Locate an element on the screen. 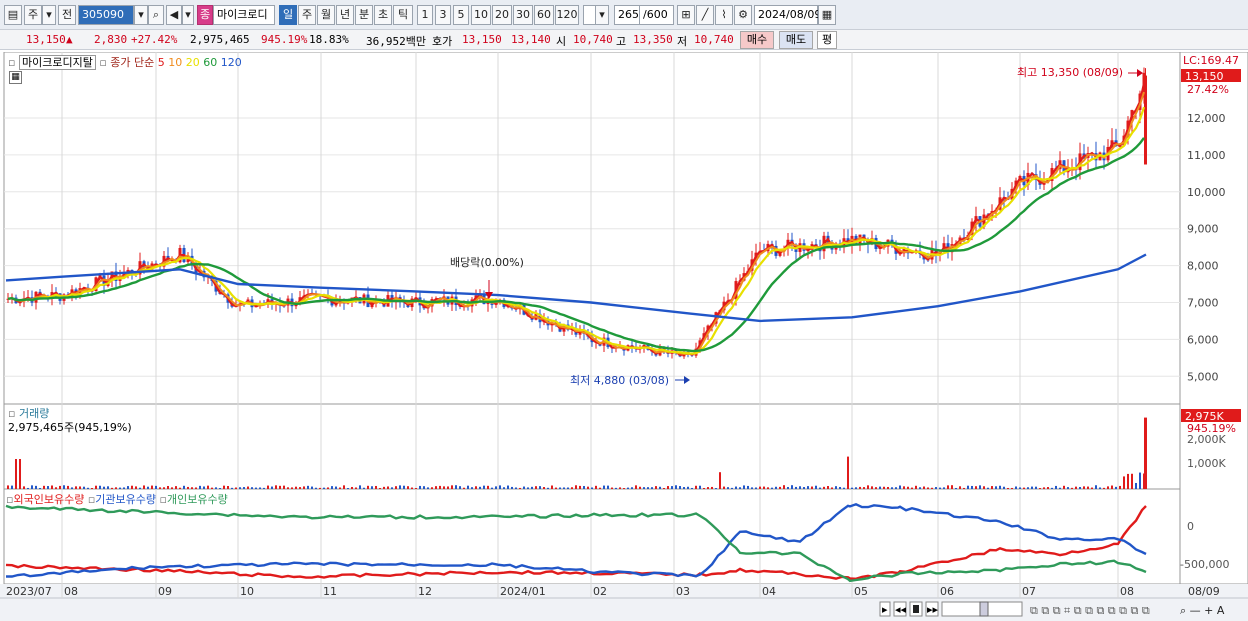  ma-legend-5: 5 is located at coordinates (163, 62).